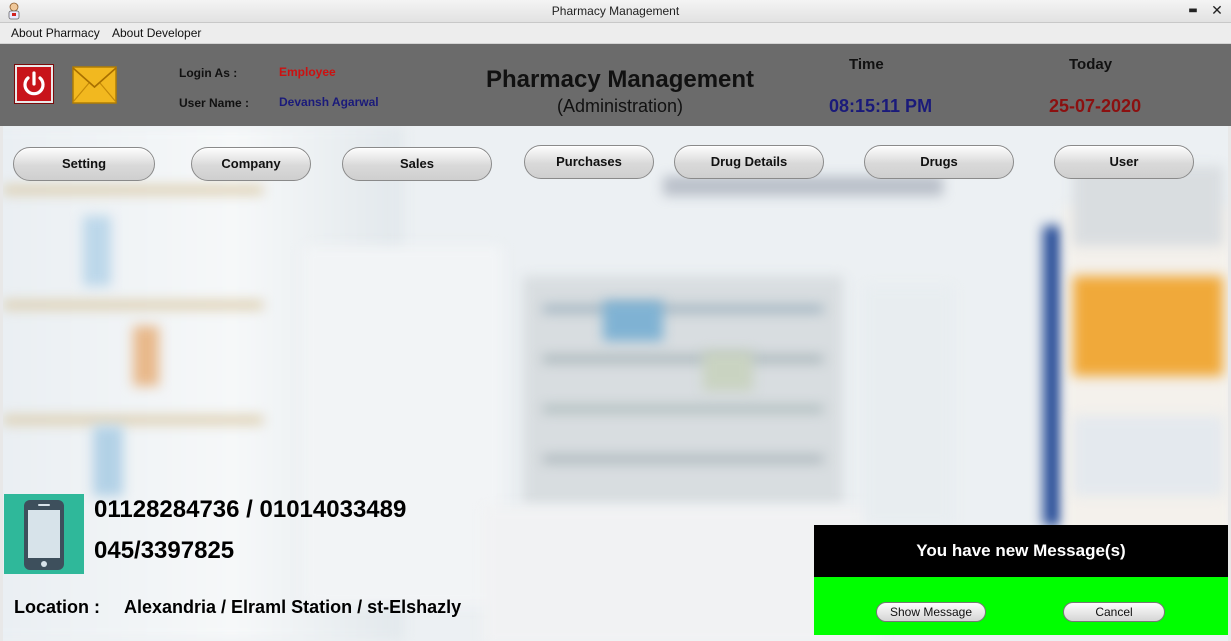  I want to click on power-button, so click(34, 84).